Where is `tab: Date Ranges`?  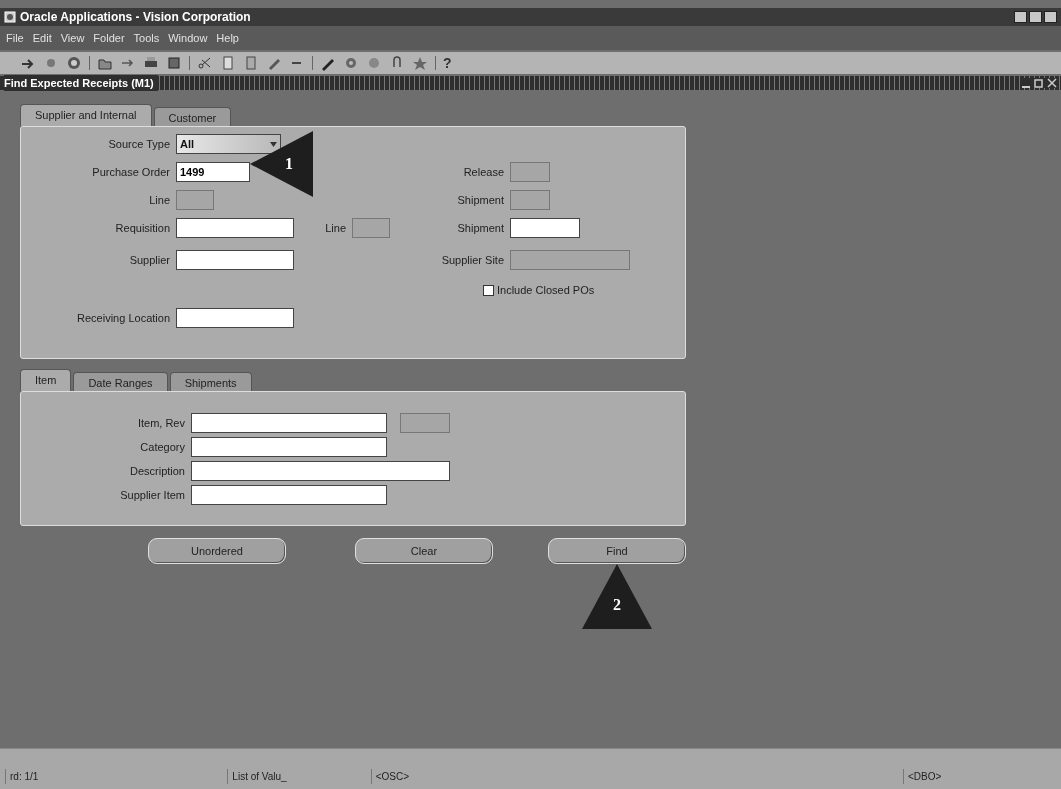 tab: Date Ranges is located at coordinates (120, 381).